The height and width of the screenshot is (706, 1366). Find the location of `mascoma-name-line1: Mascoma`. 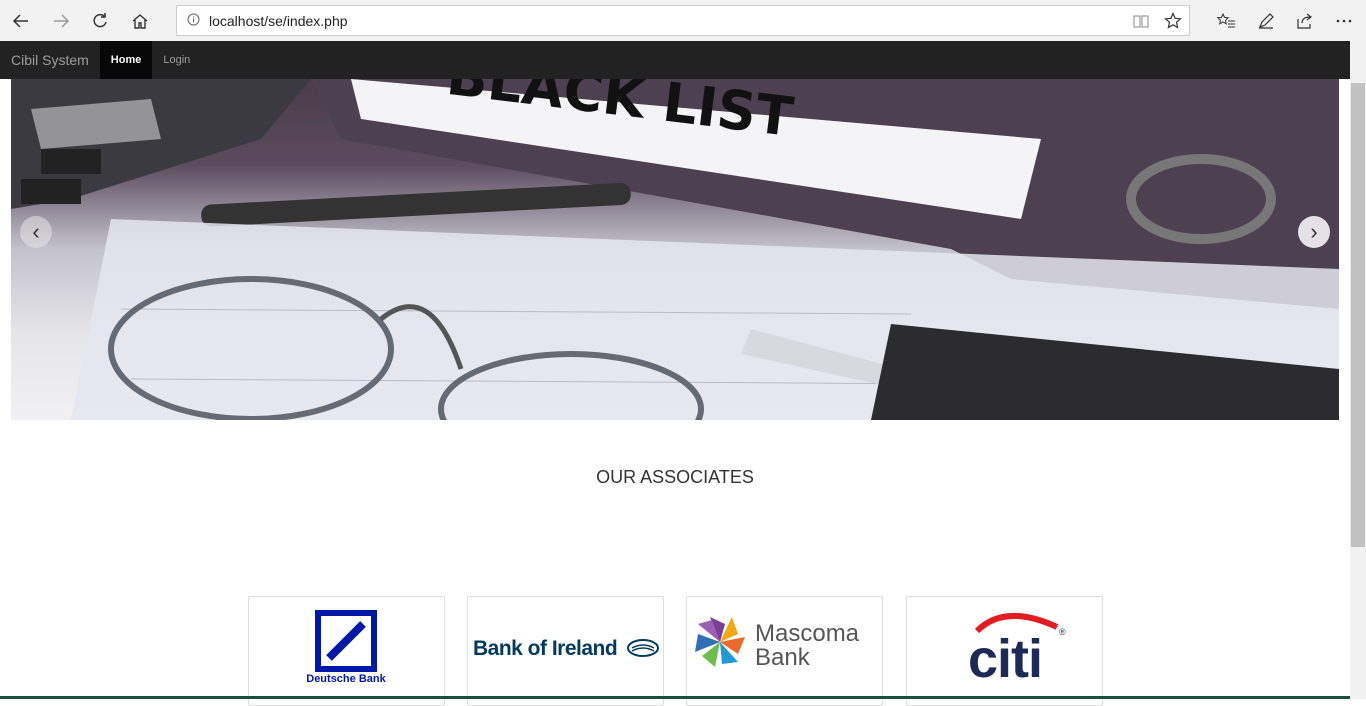

mascoma-name-line1: Mascoma is located at coordinates (807, 633).